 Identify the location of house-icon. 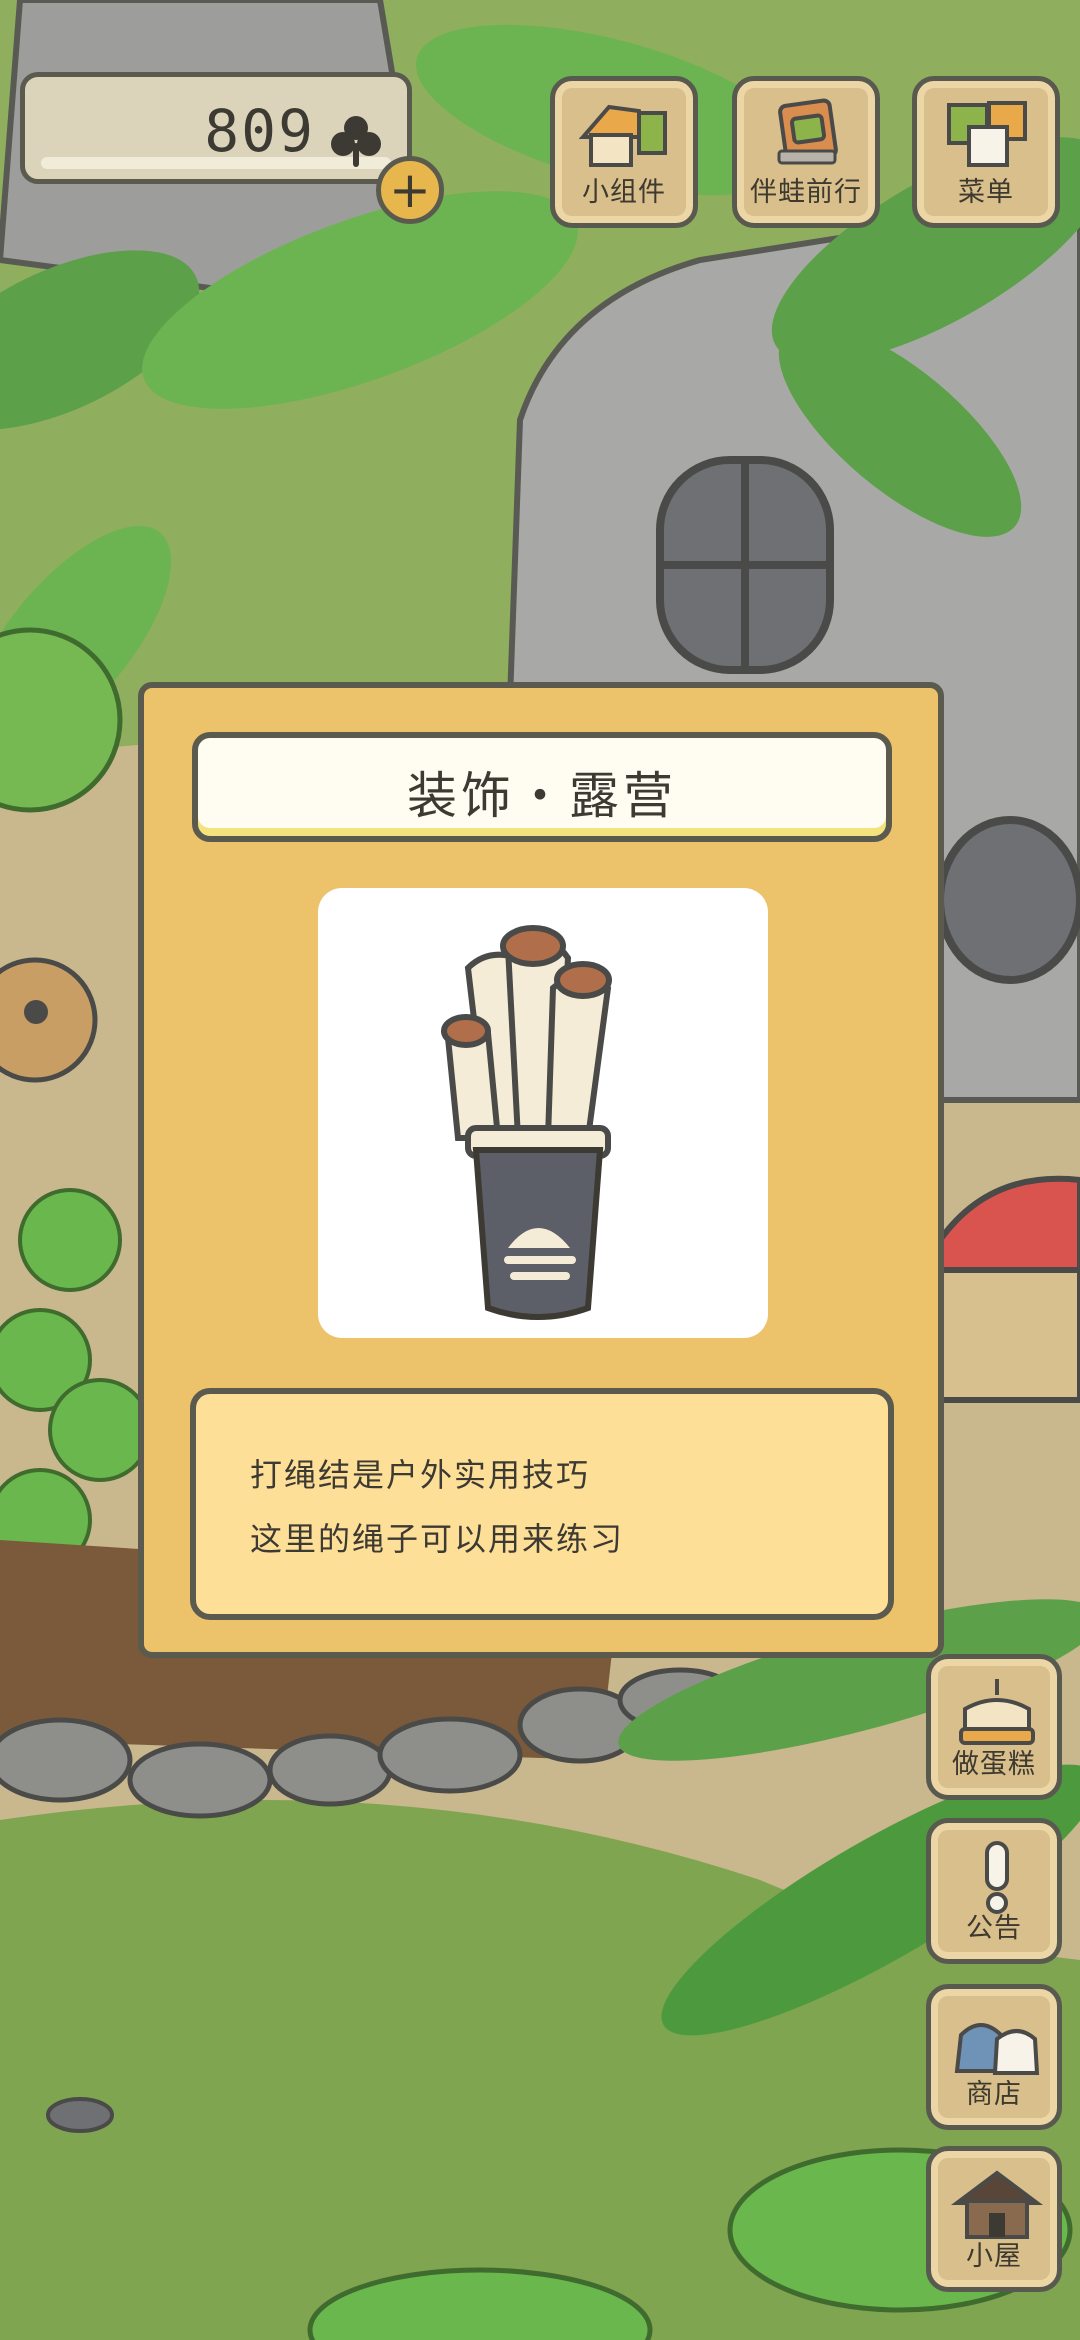
(997, 2204).